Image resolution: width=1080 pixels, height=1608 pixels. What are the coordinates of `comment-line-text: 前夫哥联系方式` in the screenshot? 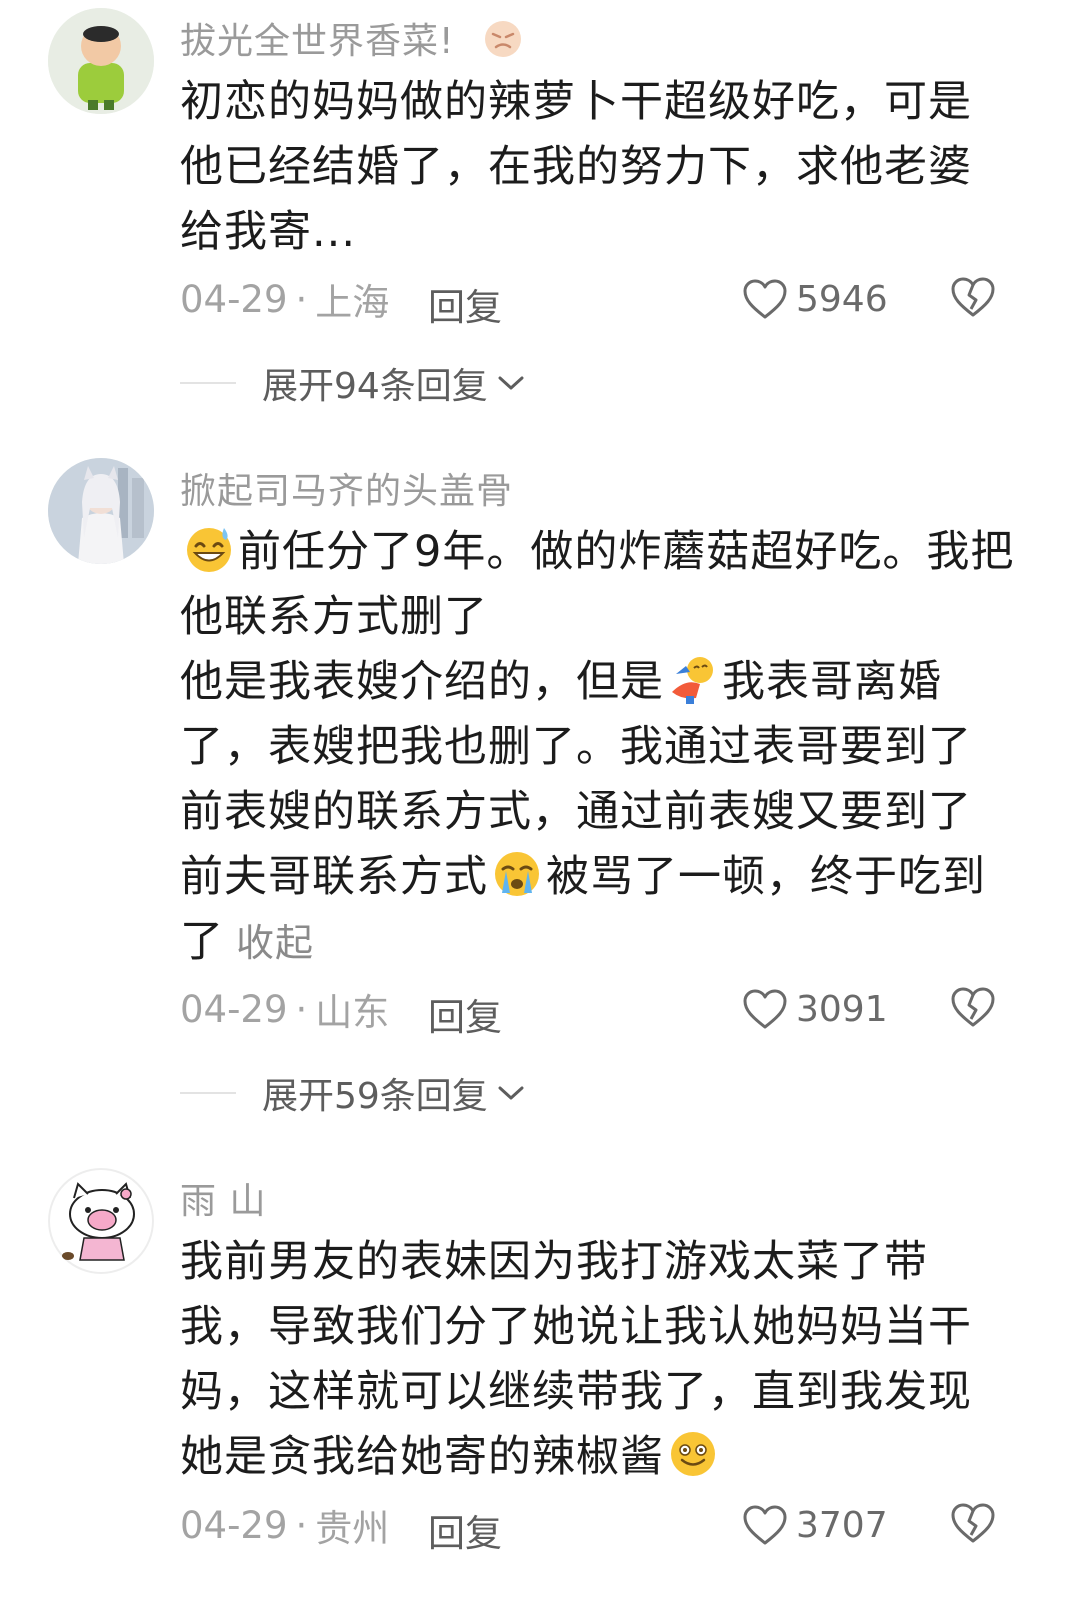 It's located at (334, 877).